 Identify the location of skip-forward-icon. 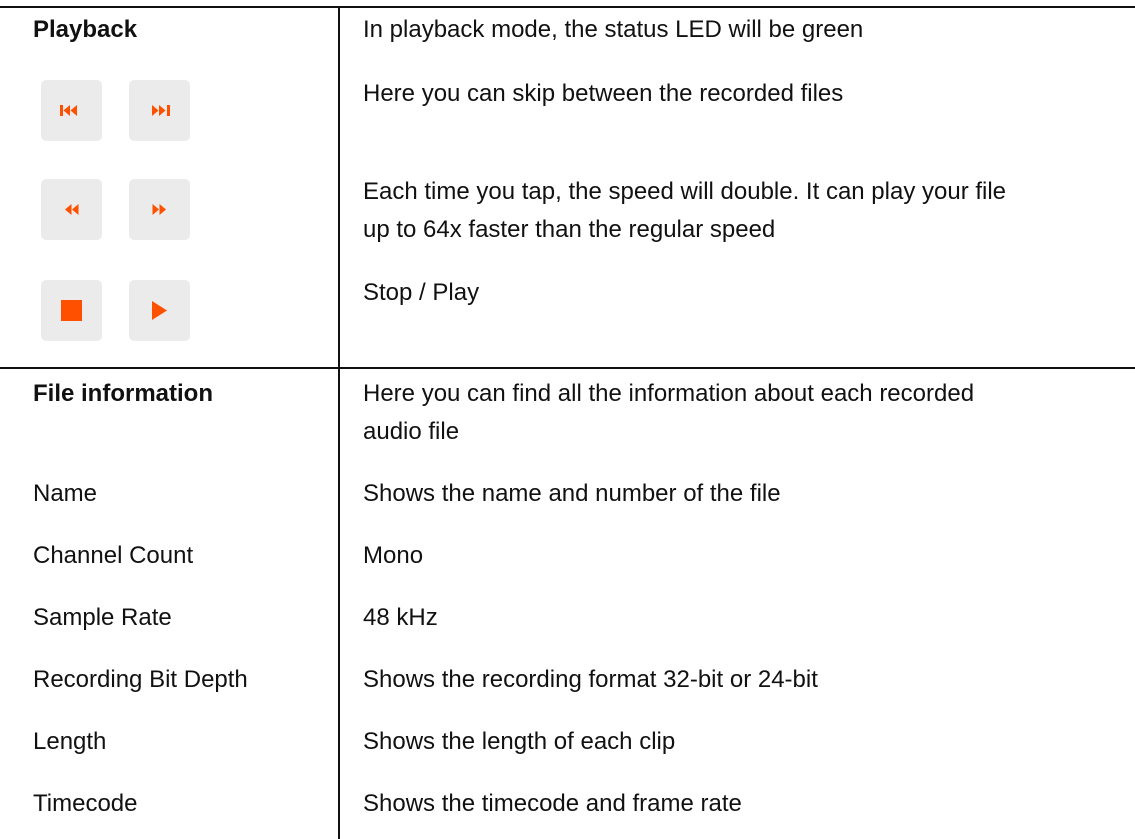
(161, 110).